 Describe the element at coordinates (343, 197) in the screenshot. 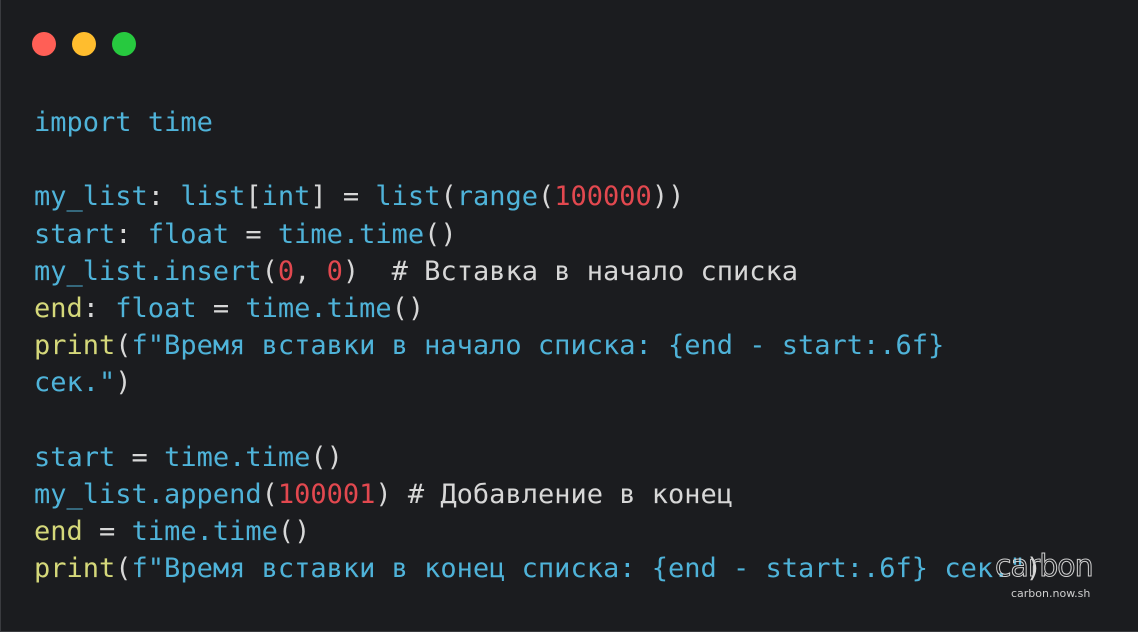

I see `code-token: ] =` at that location.